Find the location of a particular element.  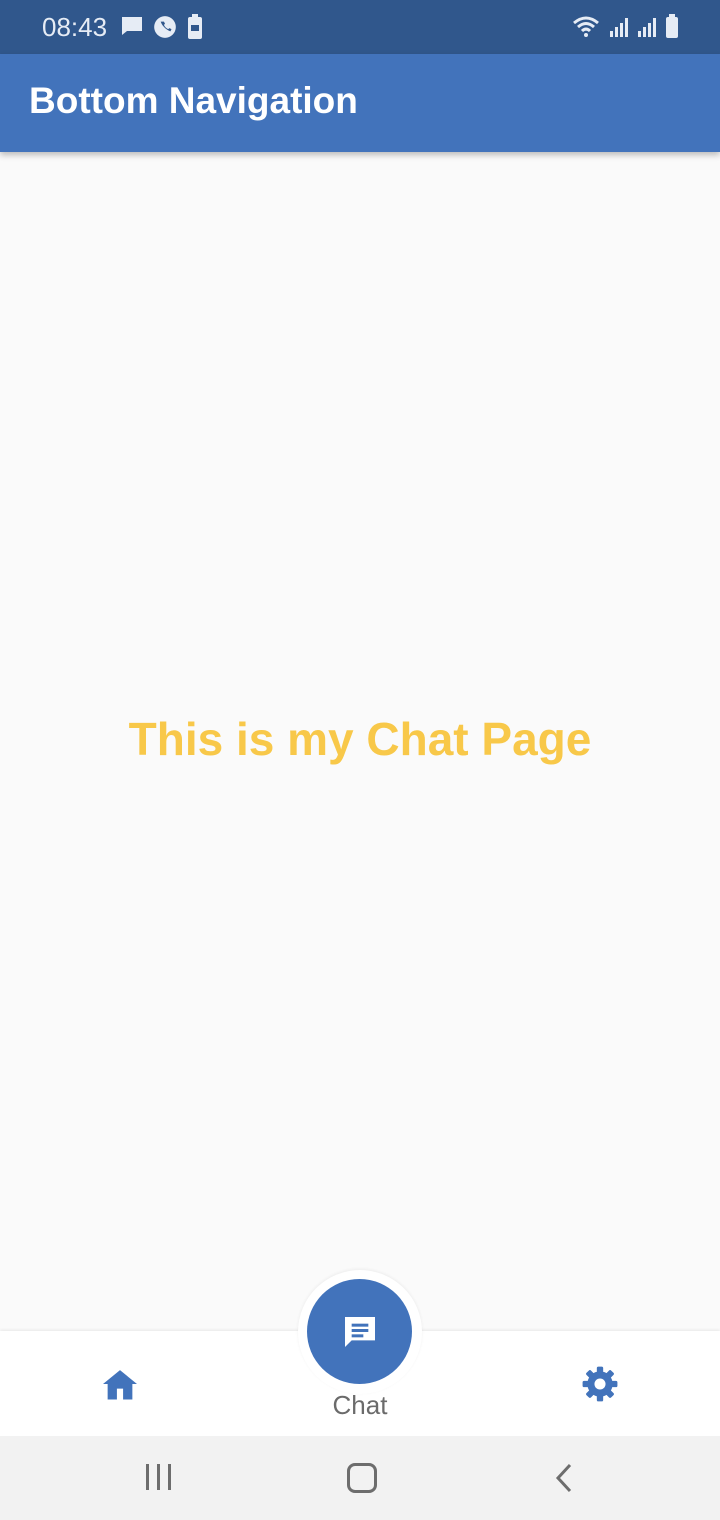

app-bar: Bottom Navigation is located at coordinates (360, 103).